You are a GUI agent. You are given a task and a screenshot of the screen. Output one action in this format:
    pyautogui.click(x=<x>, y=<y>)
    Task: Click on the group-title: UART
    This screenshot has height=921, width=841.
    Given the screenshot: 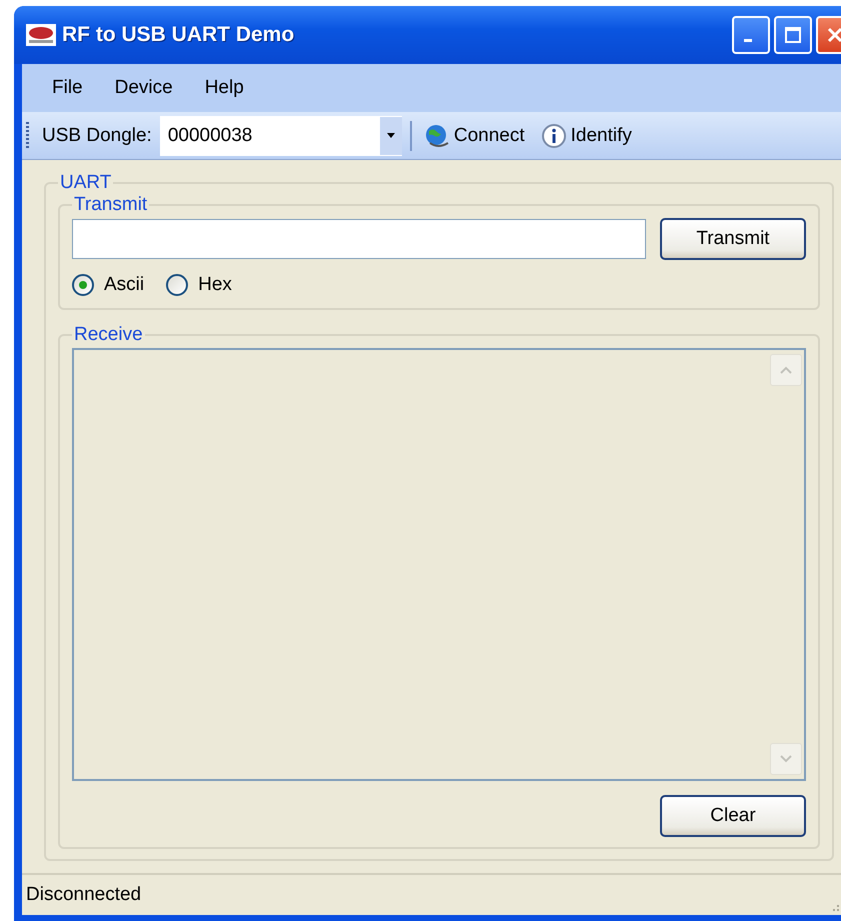 What is the action you would take?
    pyautogui.click(x=85, y=183)
    